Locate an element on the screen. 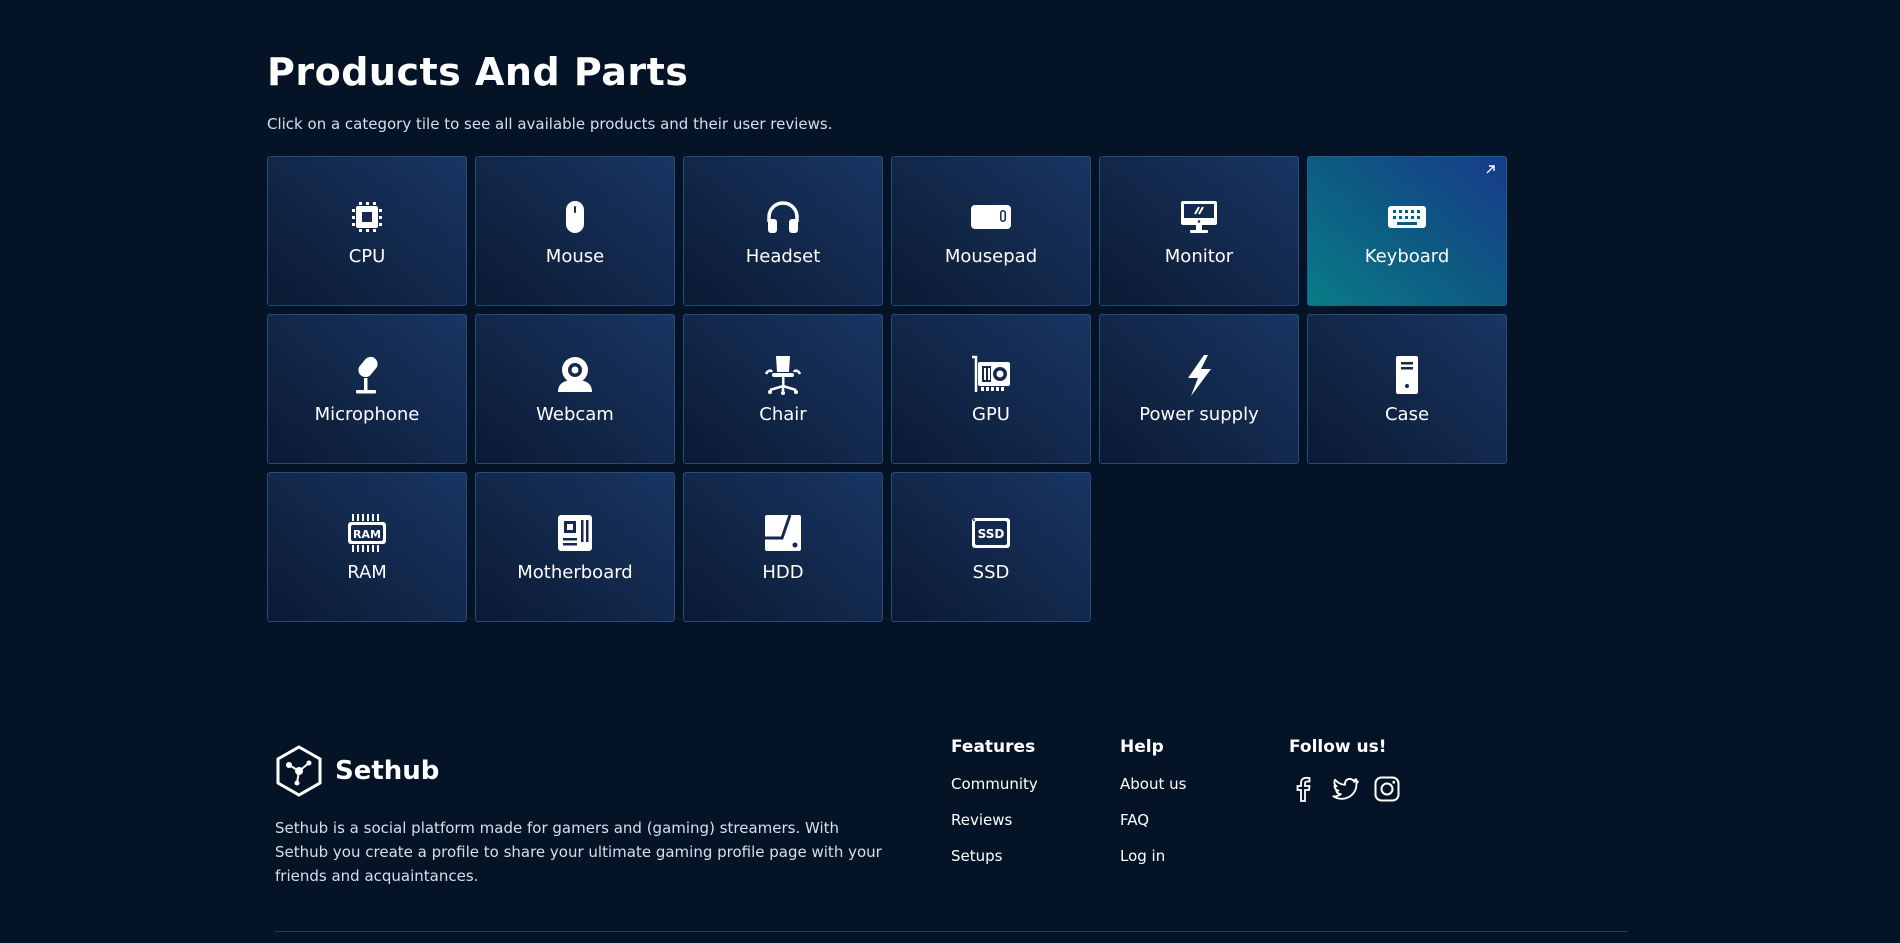 This screenshot has width=1900, height=943. footer-features: Features Community Reviews Setups is located at coordinates (994, 810).